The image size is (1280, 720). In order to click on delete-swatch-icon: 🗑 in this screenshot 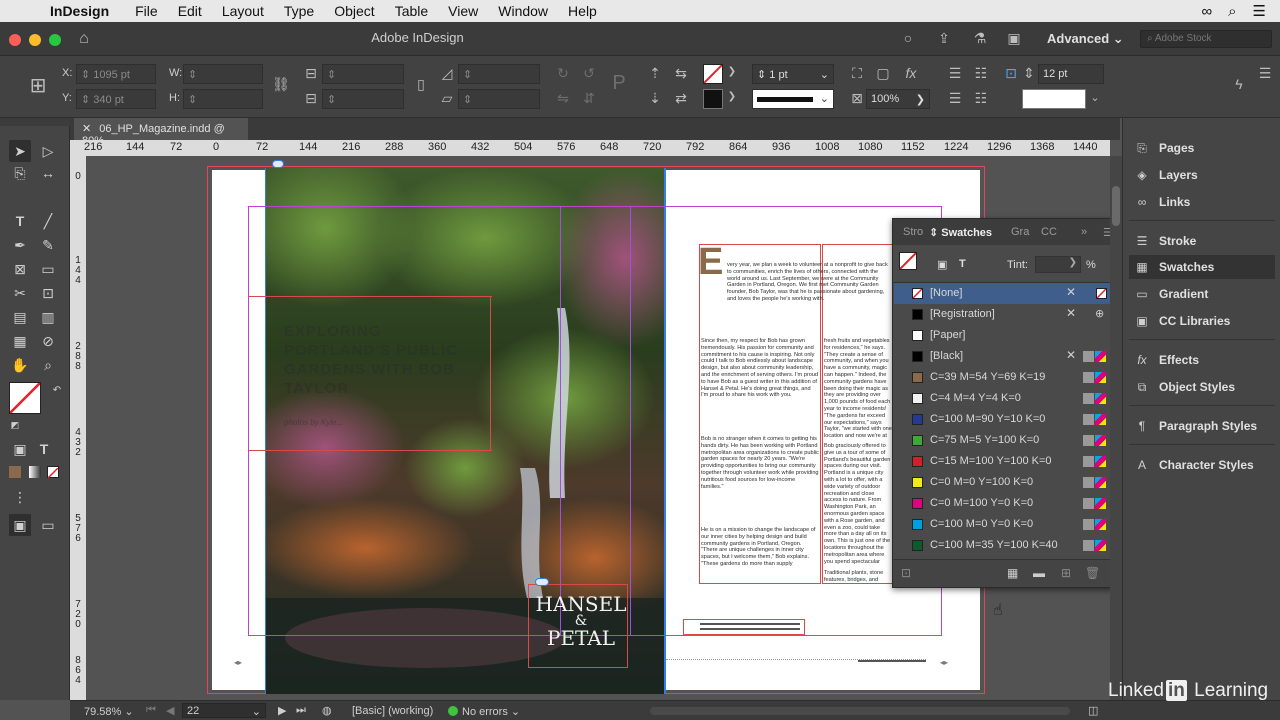, I will do `click(1092, 573)`.